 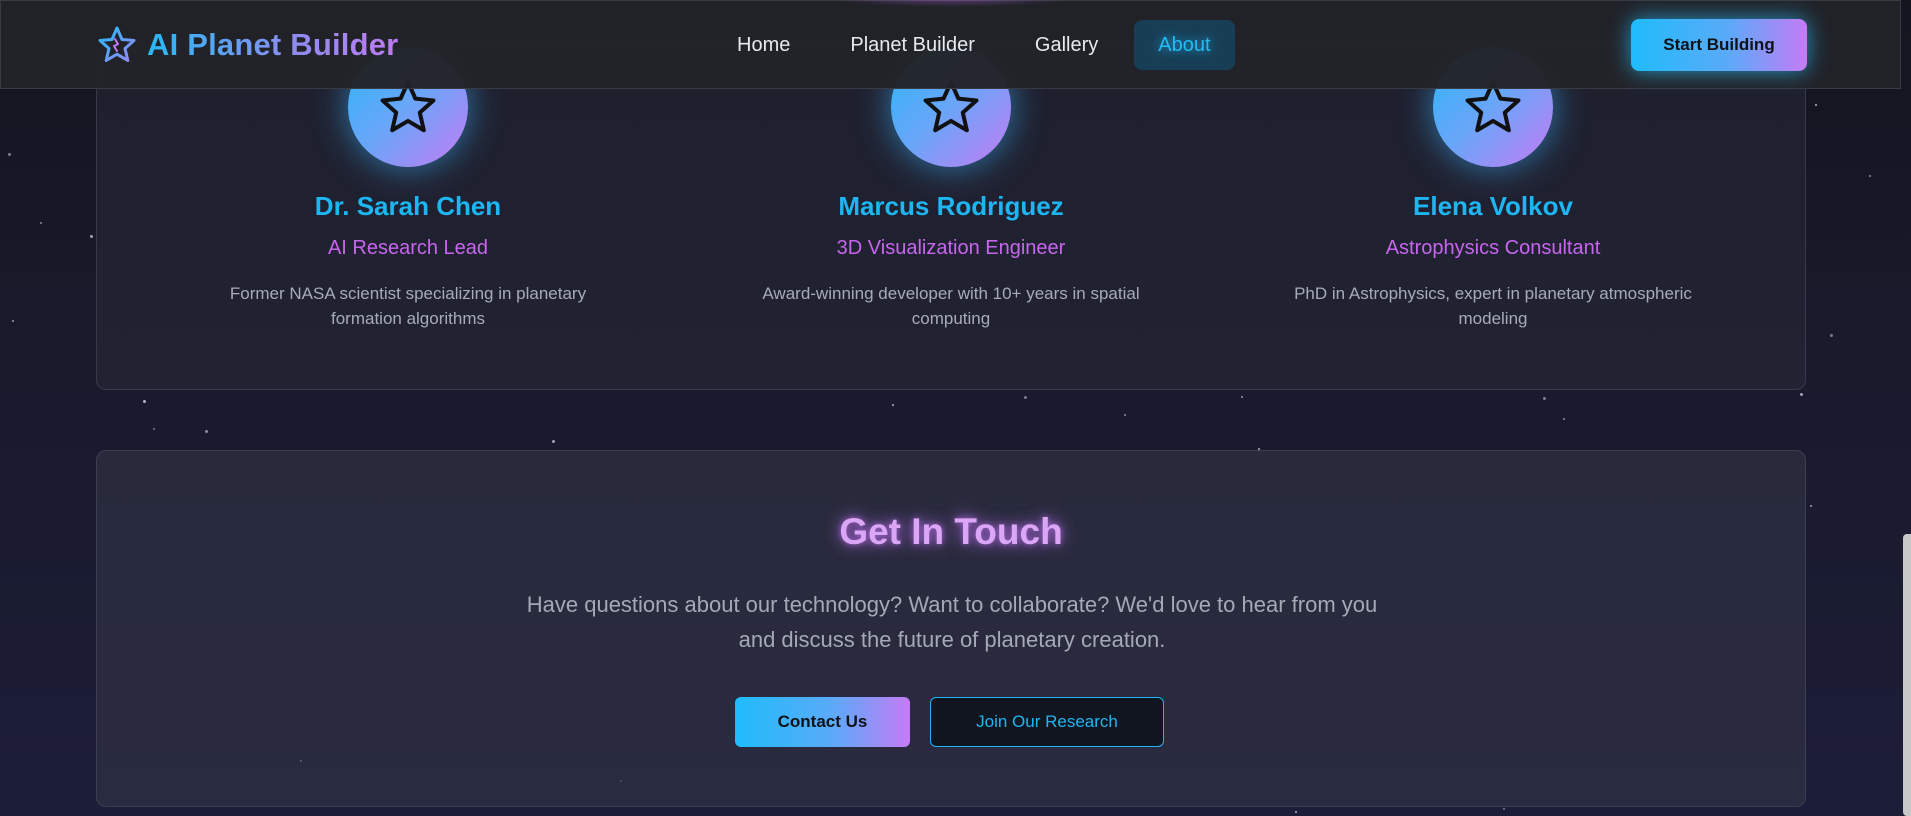 I want to click on contact-button-row: Contact Us Join Our Research, so click(x=951, y=722).